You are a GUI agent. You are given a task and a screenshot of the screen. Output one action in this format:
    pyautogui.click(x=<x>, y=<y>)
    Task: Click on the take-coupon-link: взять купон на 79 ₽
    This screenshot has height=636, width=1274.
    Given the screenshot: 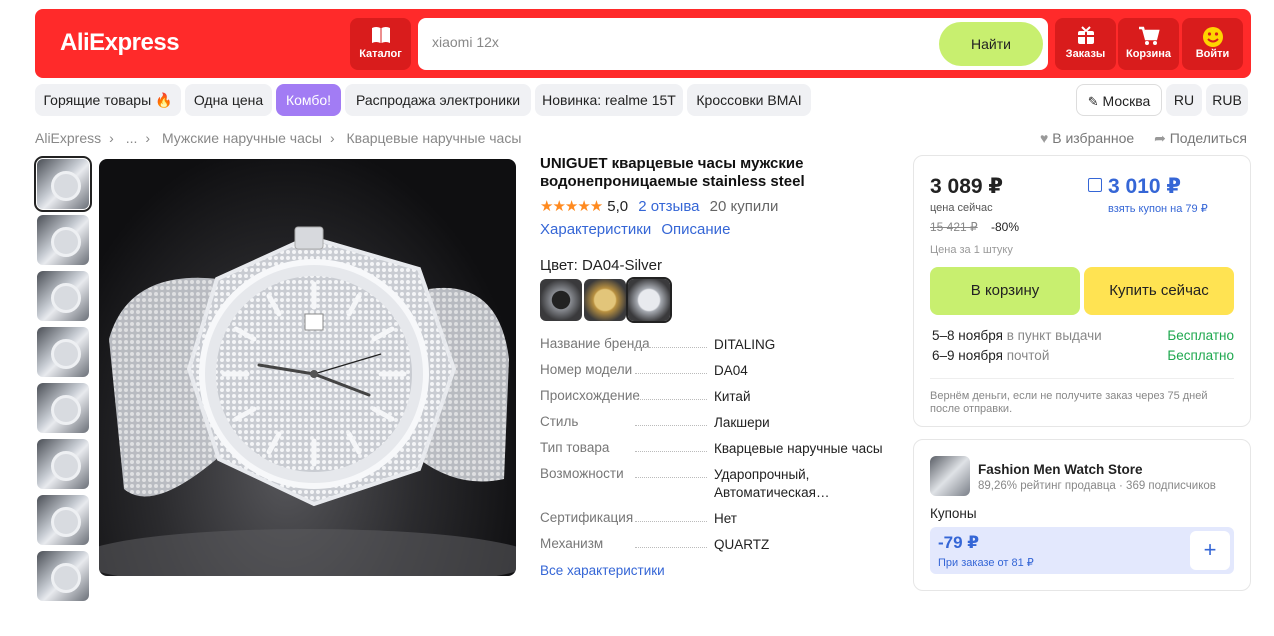 What is the action you would take?
    pyautogui.click(x=1158, y=208)
    